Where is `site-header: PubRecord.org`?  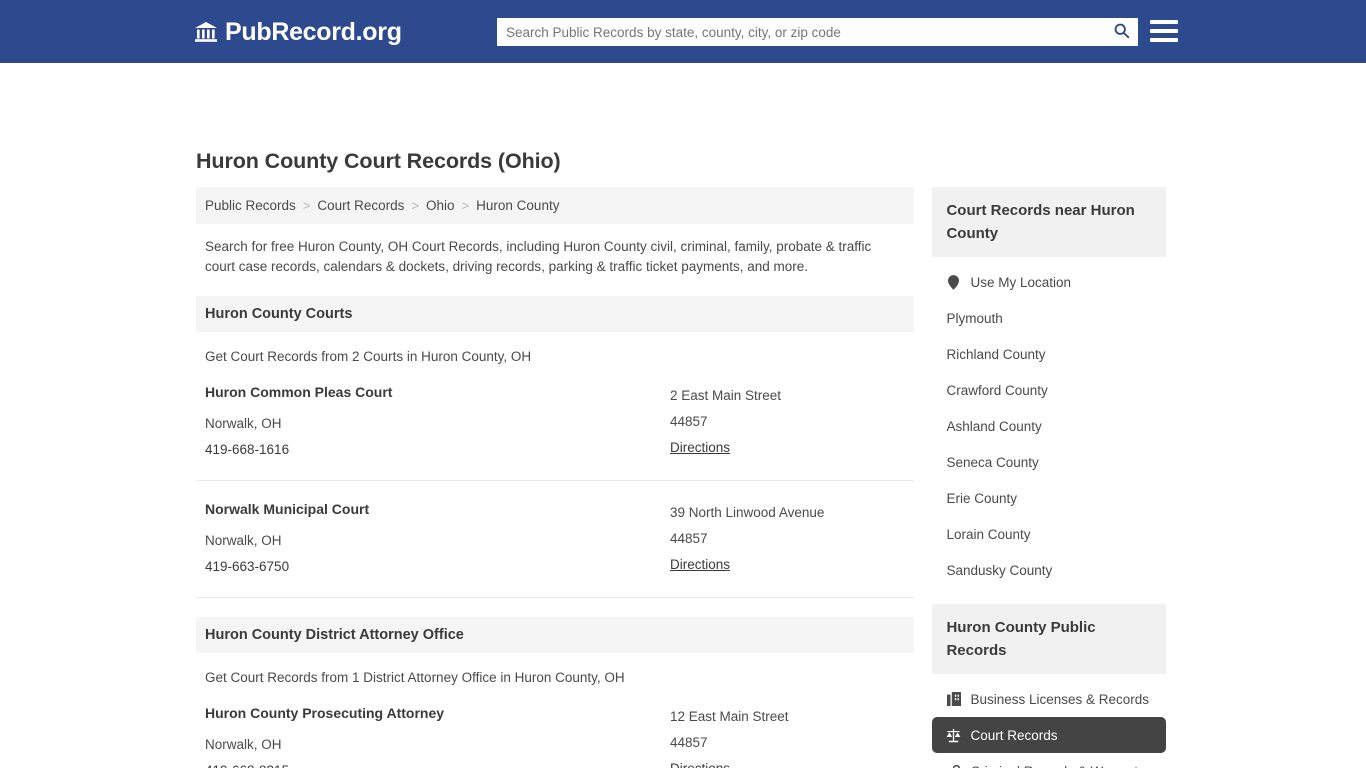 site-header: PubRecord.org is located at coordinates (683, 31).